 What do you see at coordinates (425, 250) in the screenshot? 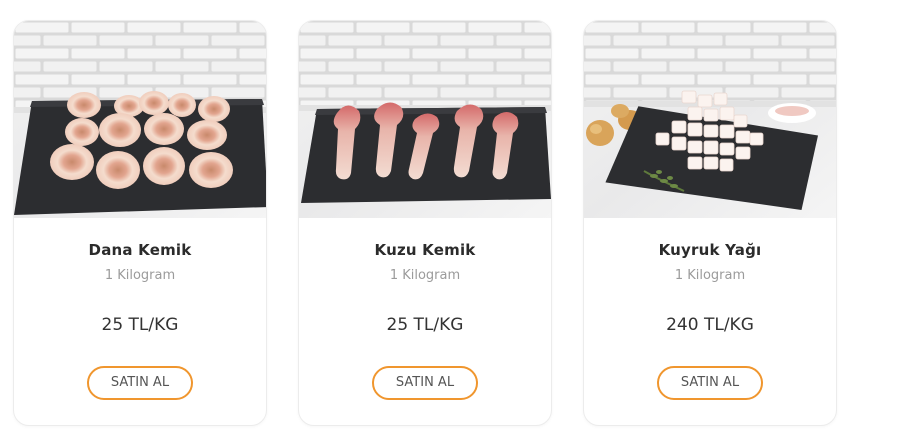
I see `product-title: Kuzu Kemik` at bounding box center [425, 250].